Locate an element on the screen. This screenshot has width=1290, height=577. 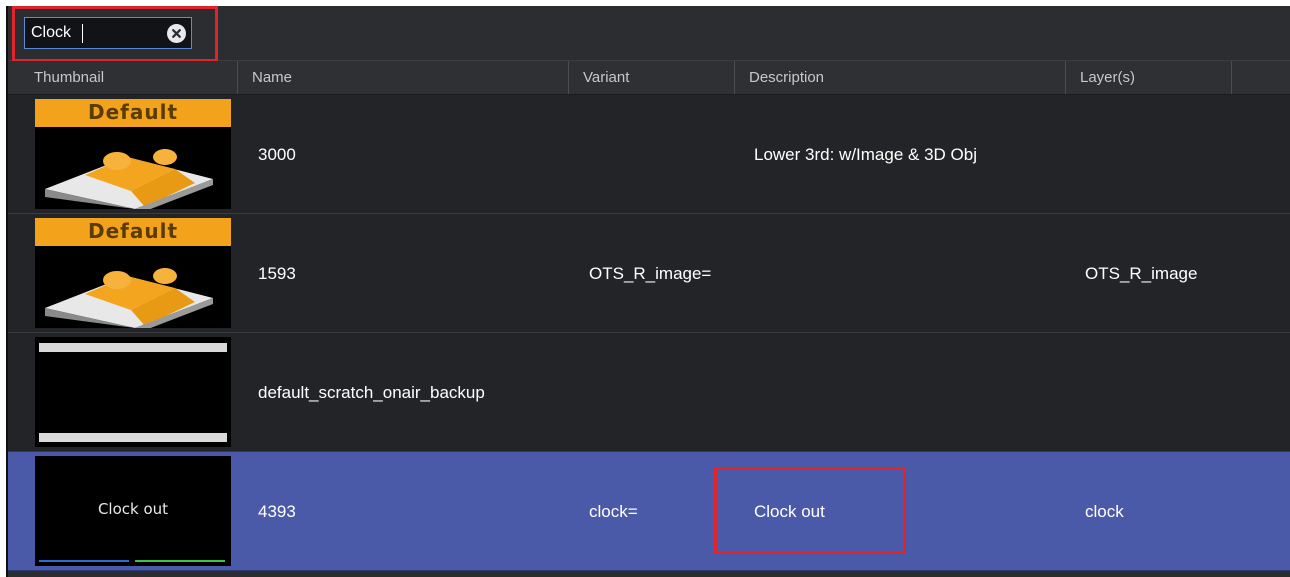
row-variant: OTS_R_image= is located at coordinates (650, 273).